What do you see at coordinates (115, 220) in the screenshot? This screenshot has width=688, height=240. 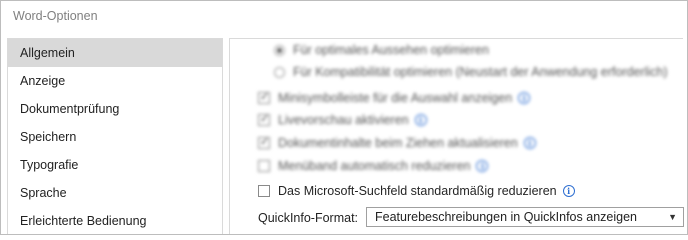 I see `sidebar-item-erleichterte-bedienung: Erleichterte Bedienung` at bounding box center [115, 220].